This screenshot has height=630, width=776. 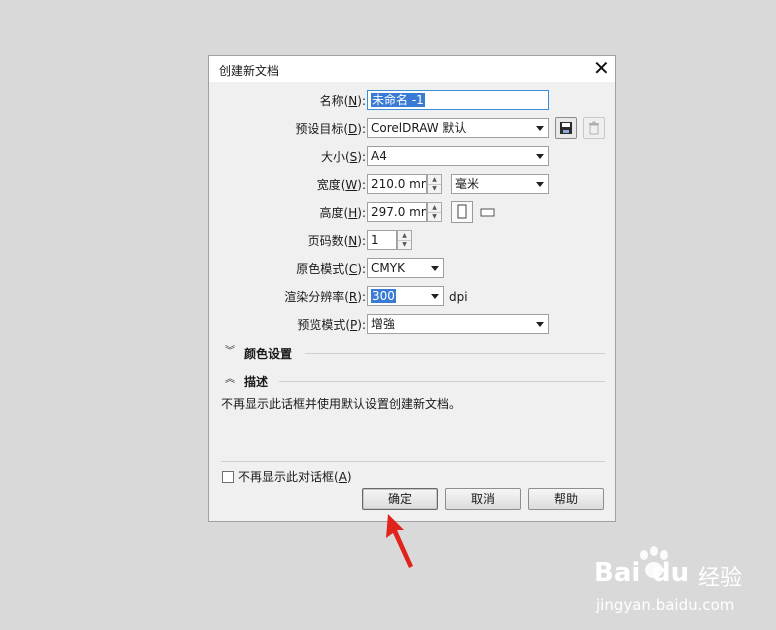 I want to click on size-value: A4, so click(x=379, y=156).